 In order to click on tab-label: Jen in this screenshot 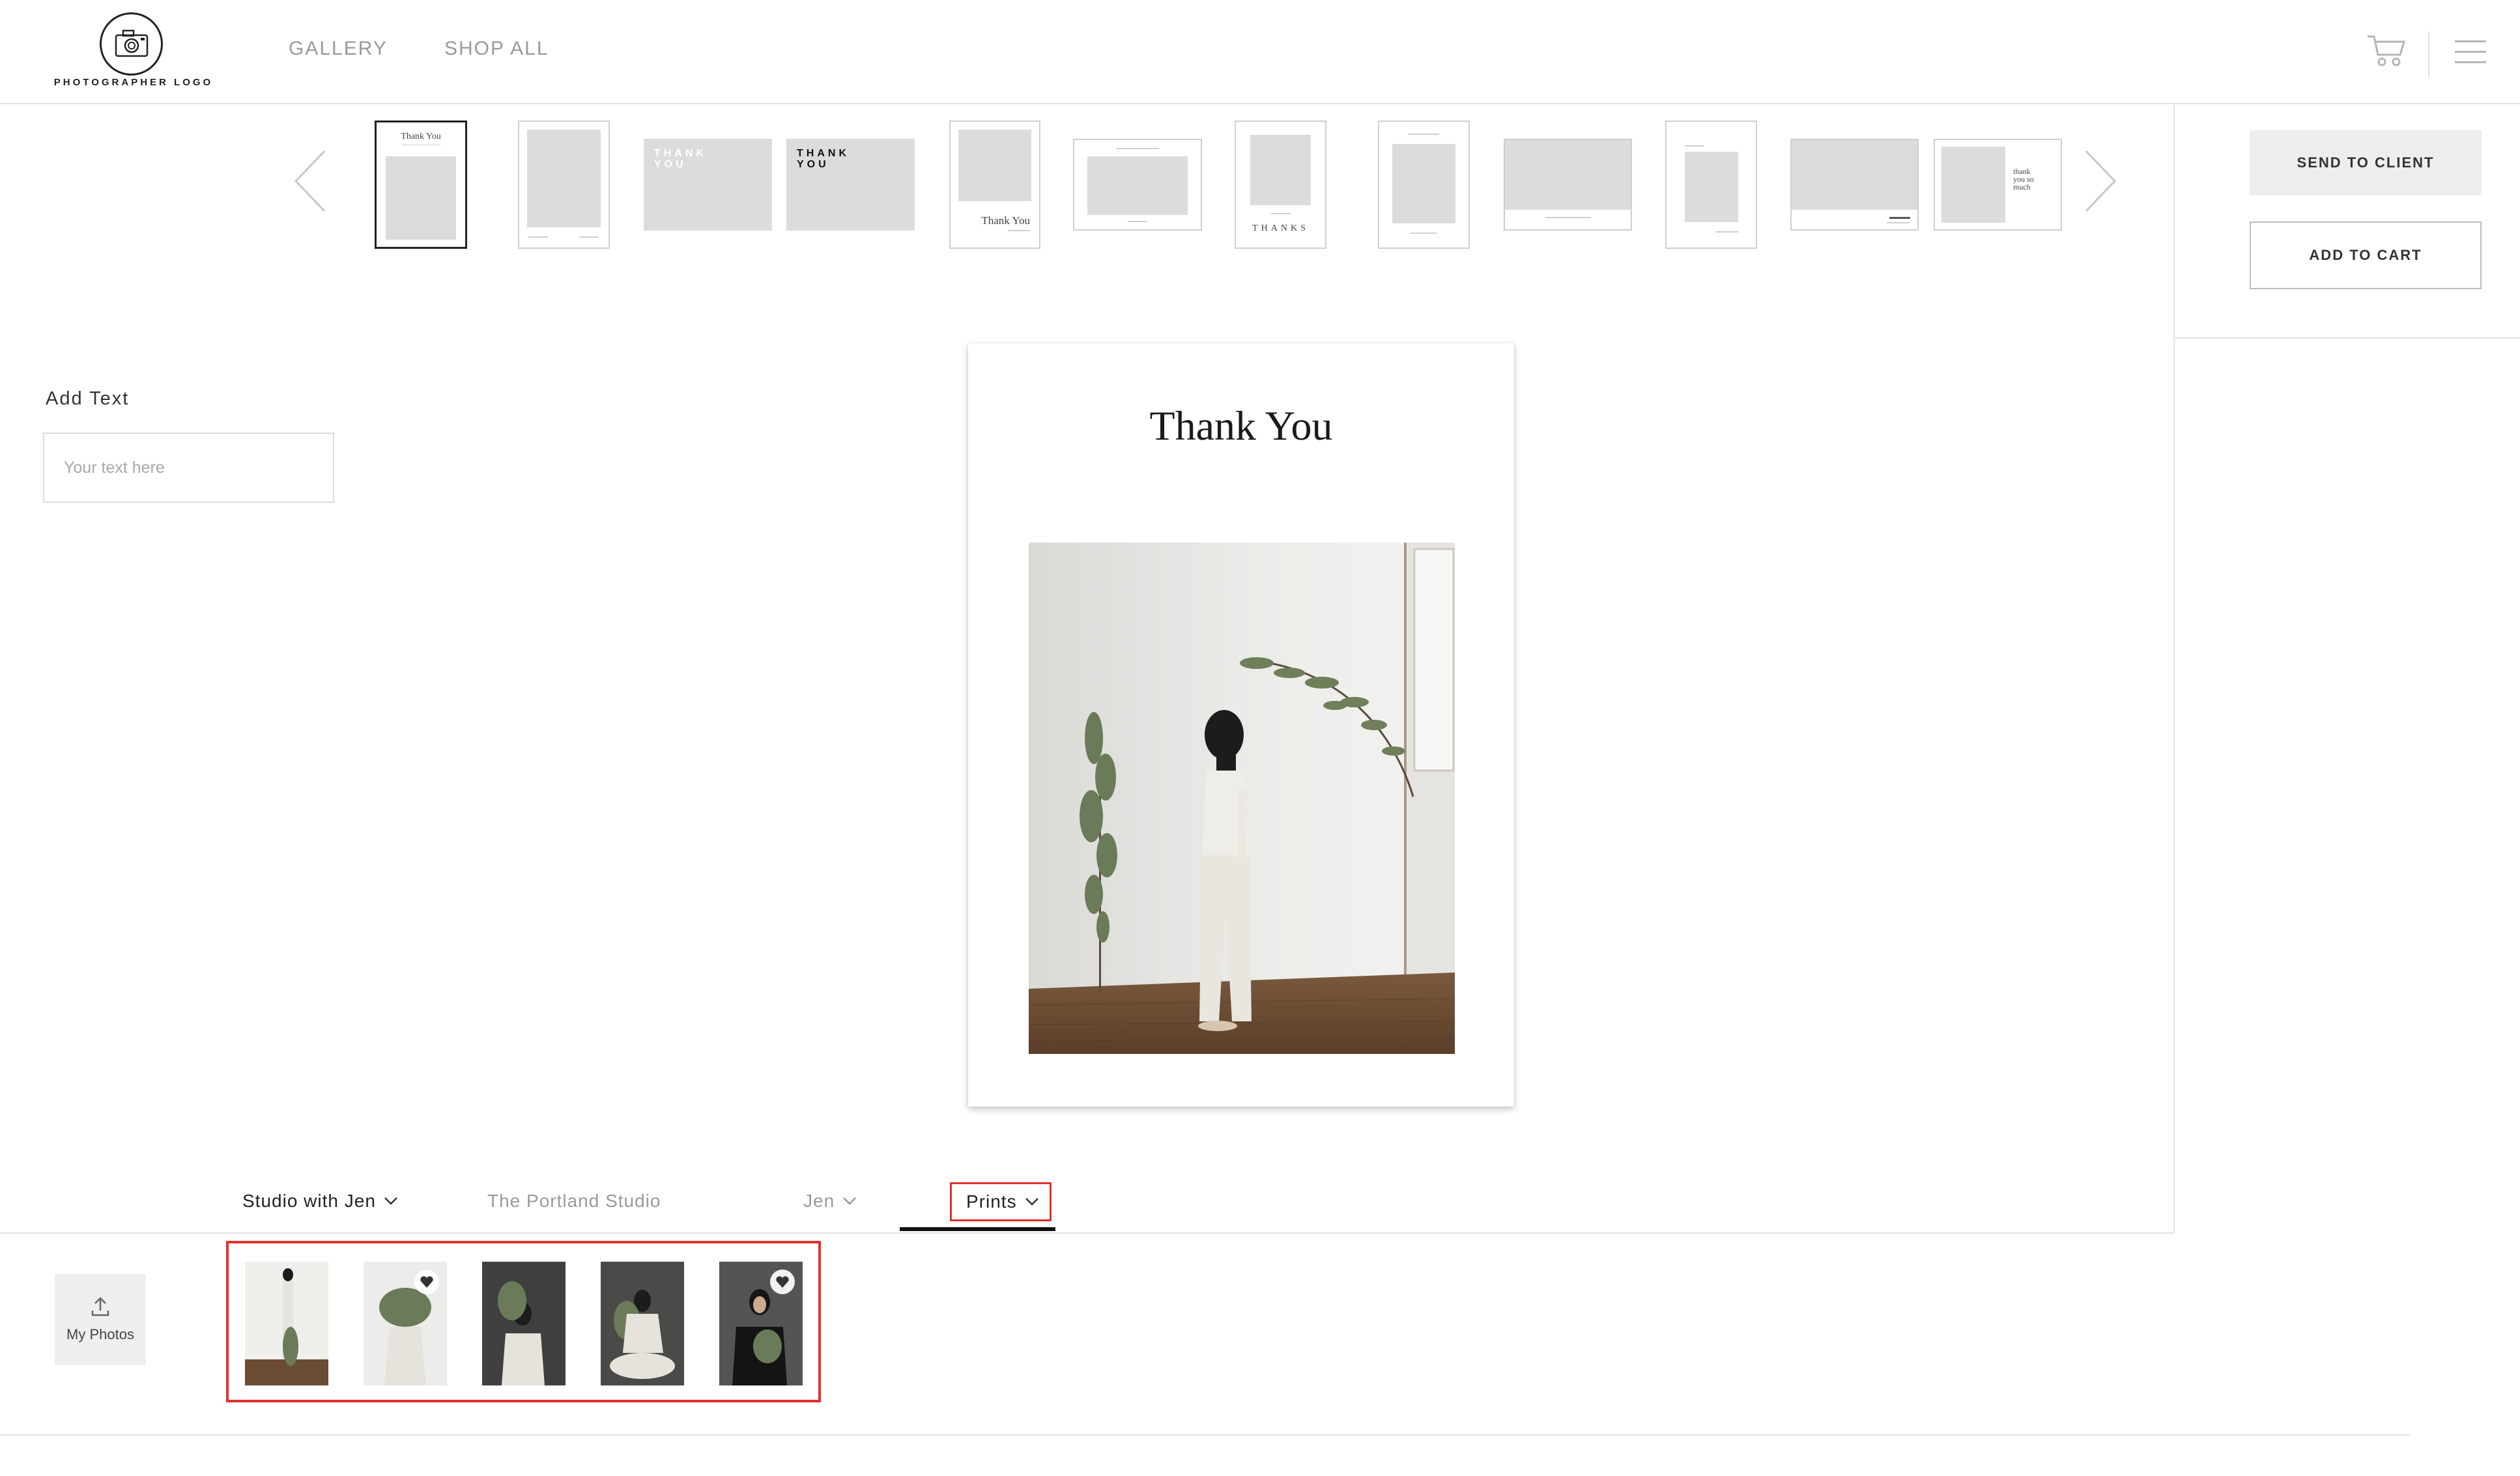, I will do `click(819, 1201)`.